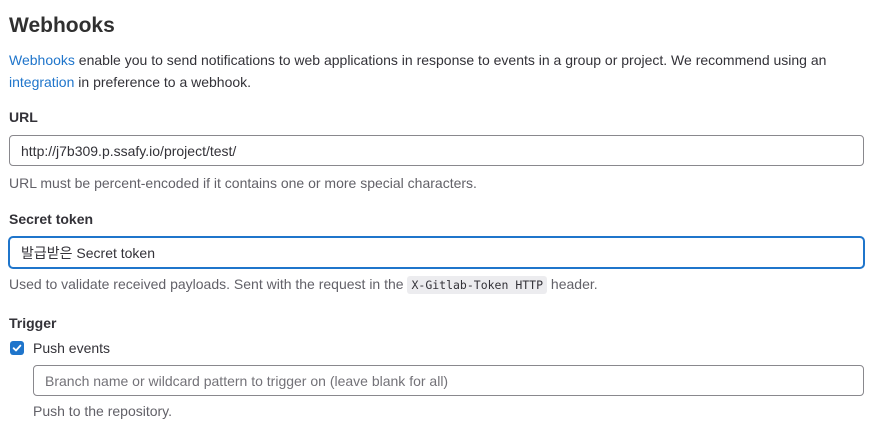  I want to click on secret-token-input, so click(436, 252).